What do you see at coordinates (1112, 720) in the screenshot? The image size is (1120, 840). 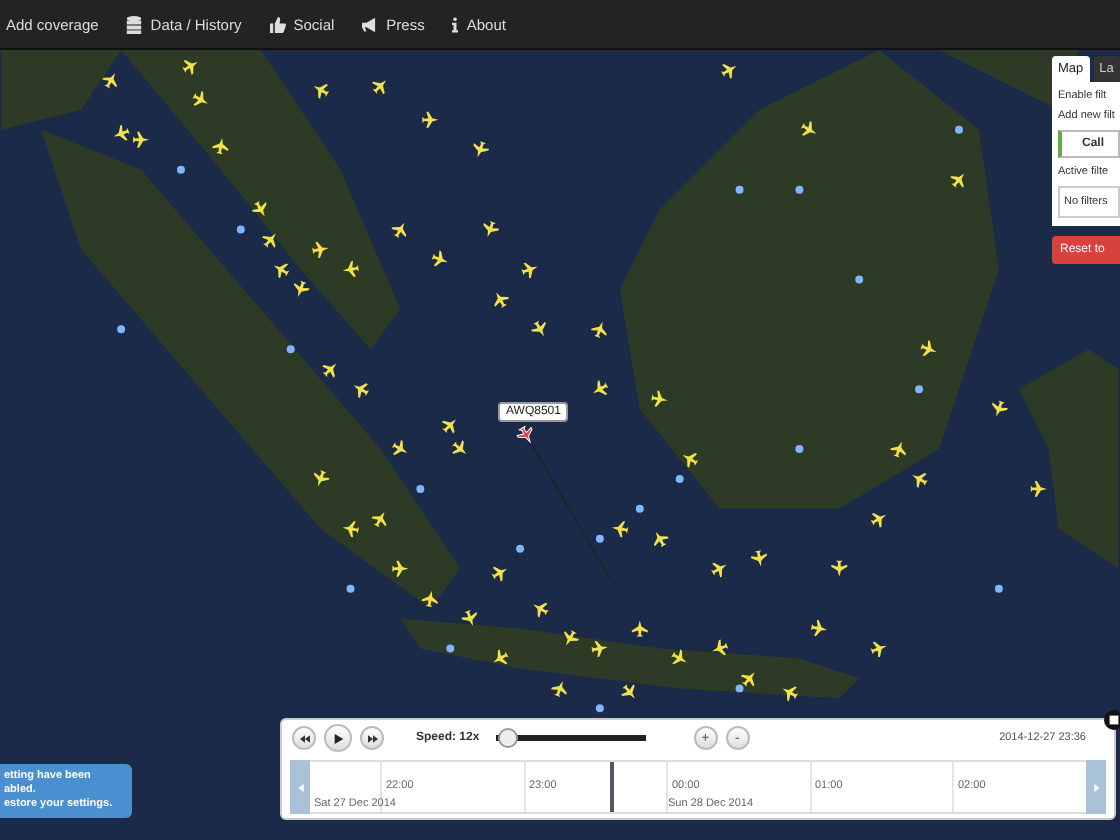 I see `close-icon` at bounding box center [1112, 720].